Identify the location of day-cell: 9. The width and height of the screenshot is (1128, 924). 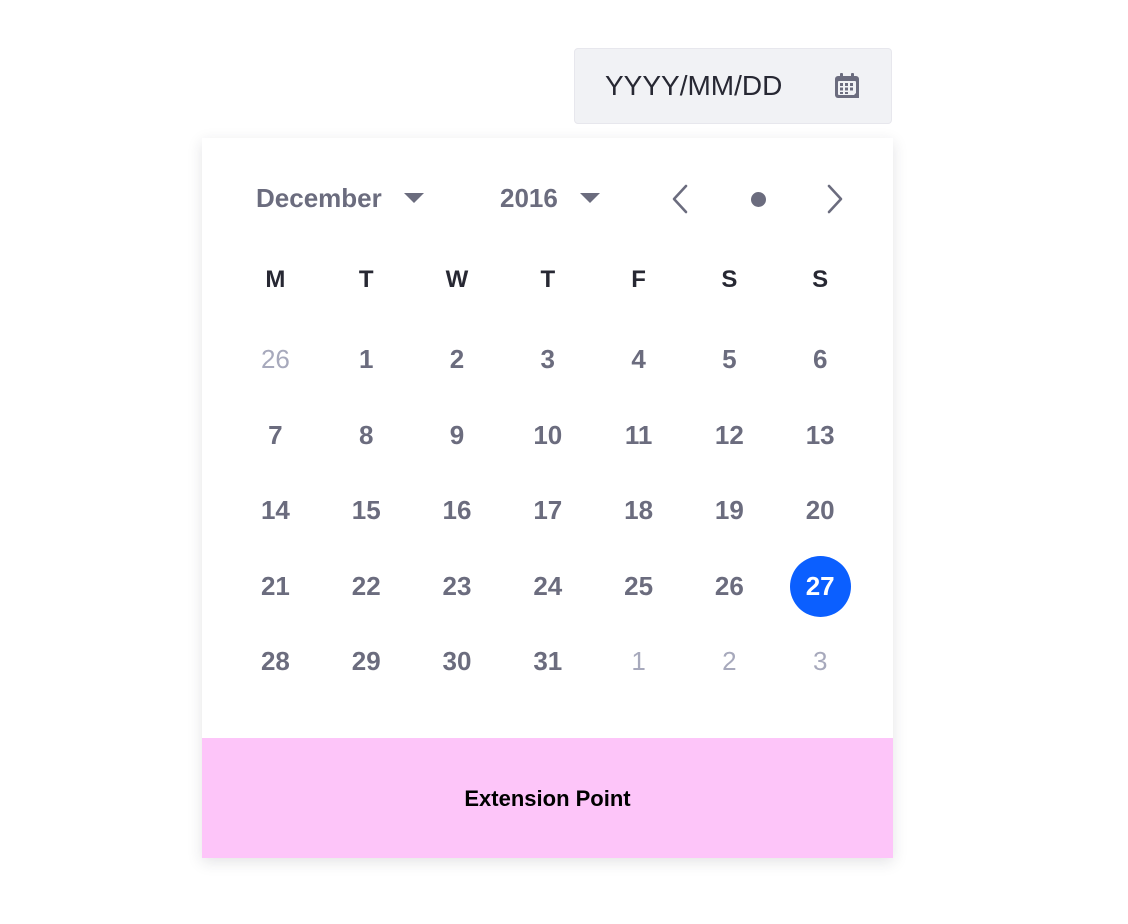
(457, 436).